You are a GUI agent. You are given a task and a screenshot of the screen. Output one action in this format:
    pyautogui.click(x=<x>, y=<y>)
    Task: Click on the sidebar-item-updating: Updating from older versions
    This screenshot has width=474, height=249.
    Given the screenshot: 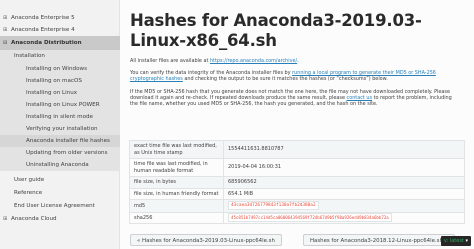 What is the action you would take?
    pyautogui.click(x=60, y=153)
    